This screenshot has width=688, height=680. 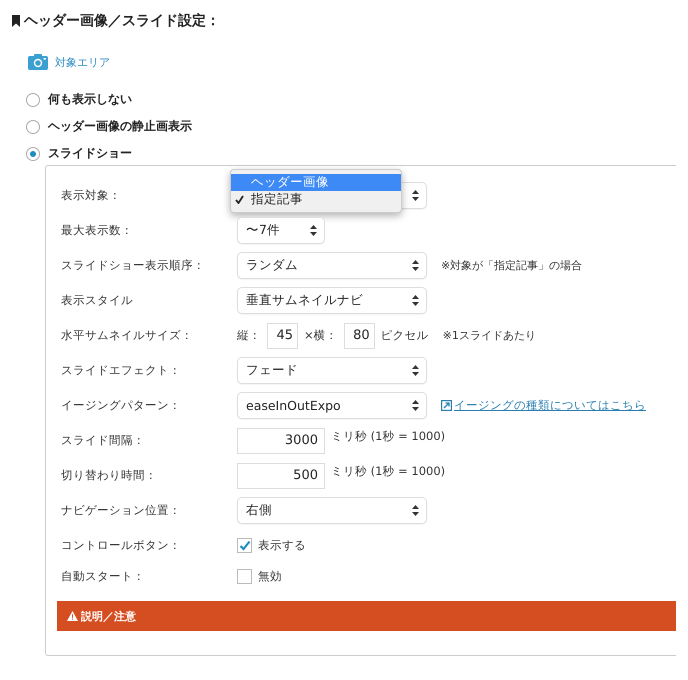 What do you see at coordinates (121, 510) in the screenshot?
I see `setting-label: ナビゲーション位置：` at bounding box center [121, 510].